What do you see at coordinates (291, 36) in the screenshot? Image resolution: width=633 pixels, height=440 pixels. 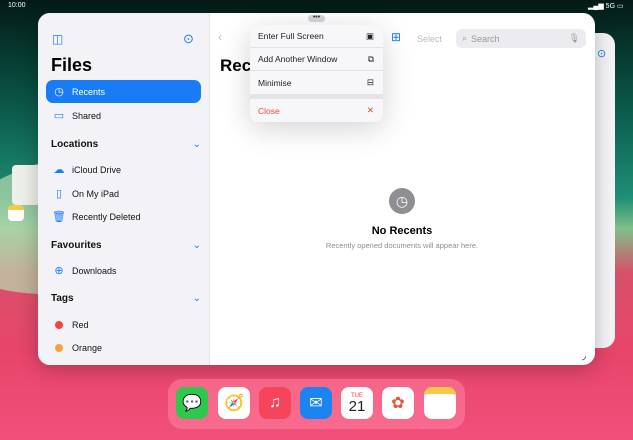 I see `menu-item-label: Enter Full Screen` at bounding box center [291, 36].